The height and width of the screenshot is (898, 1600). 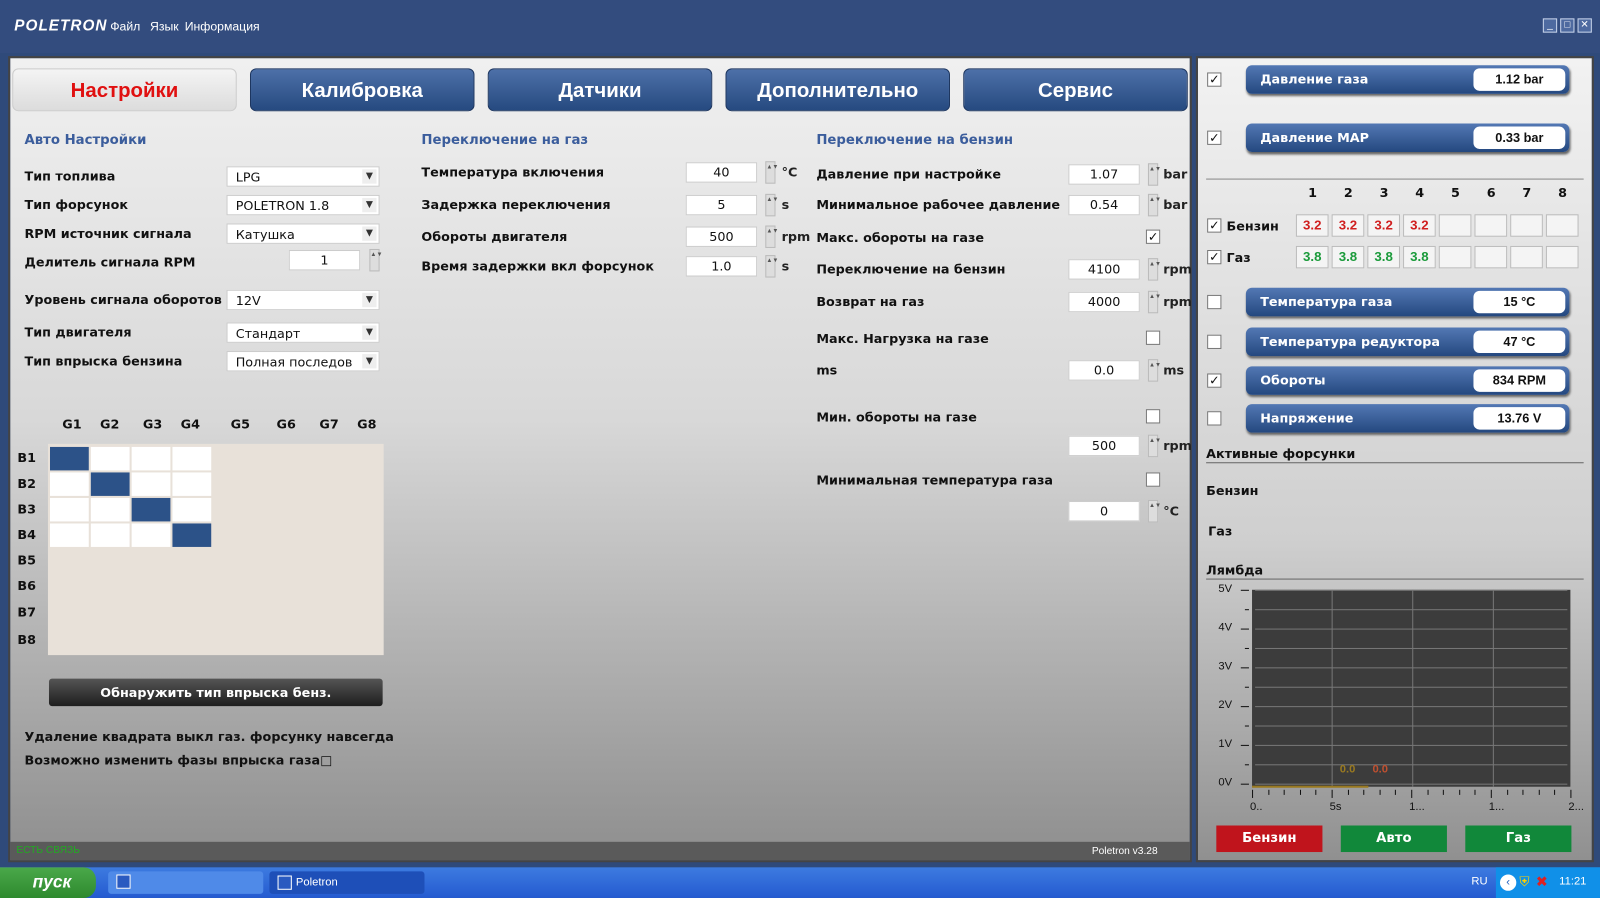 I want to click on language-indicator: RU, so click(x=1479, y=882).